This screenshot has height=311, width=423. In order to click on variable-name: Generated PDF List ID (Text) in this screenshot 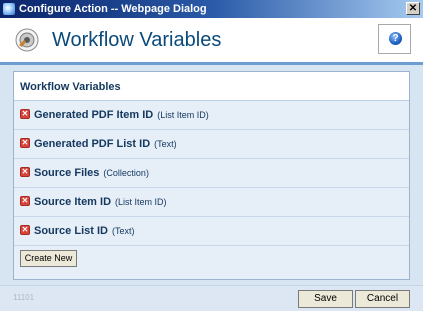, I will do `click(105, 144)`.